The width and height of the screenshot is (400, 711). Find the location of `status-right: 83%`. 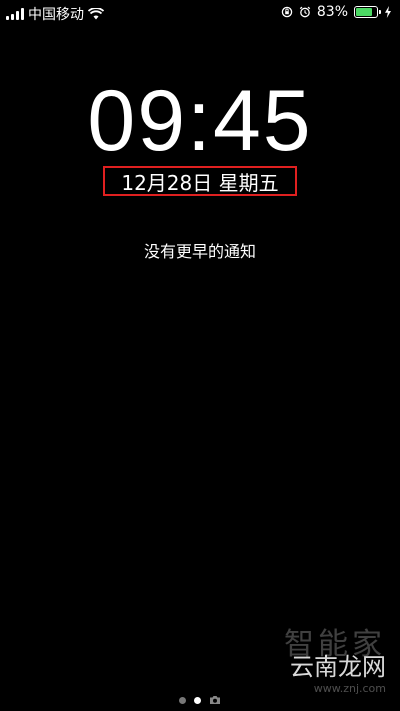

status-right: 83% is located at coordinates (336, 12).